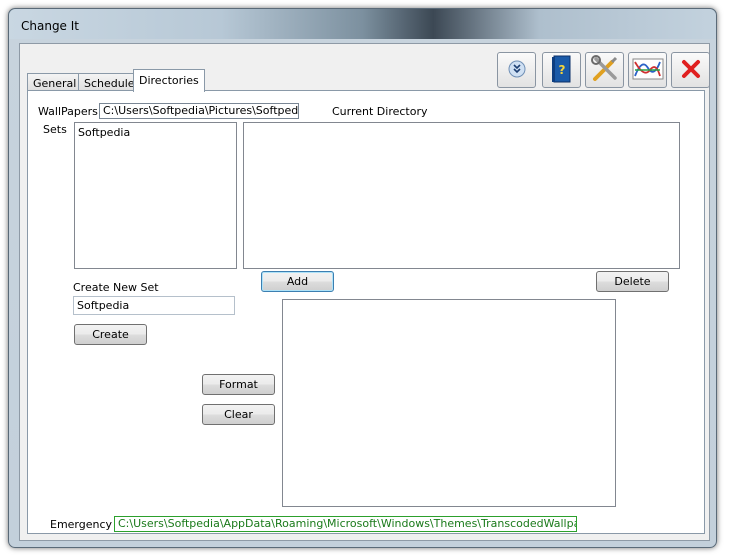  I want to click on list-item: Softpedia, so click(155, 132).